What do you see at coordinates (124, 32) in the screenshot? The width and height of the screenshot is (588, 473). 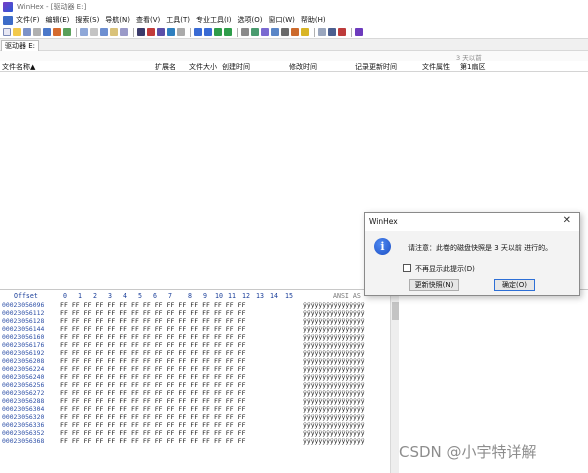 I see `write-icon` at bounding box center [124, 32].